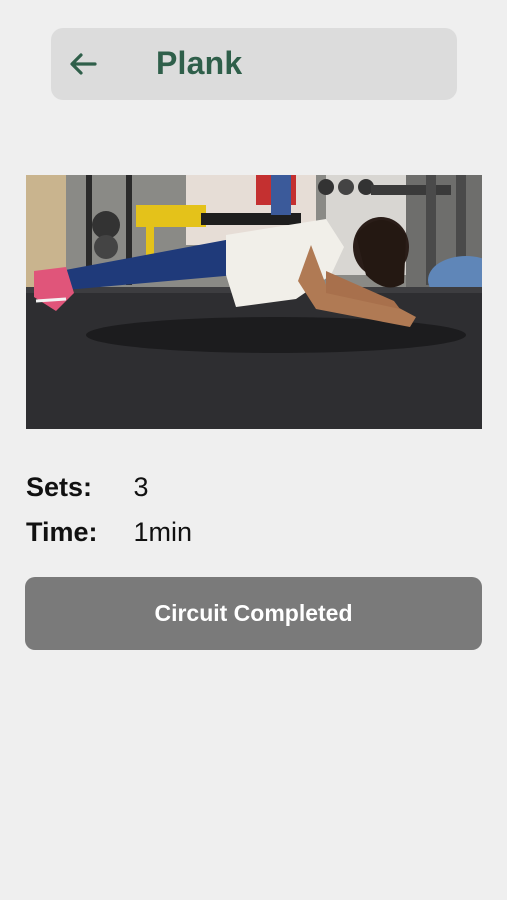 This screenshot has height=900, width=507. I want to click on back-button, so click(83, 64).